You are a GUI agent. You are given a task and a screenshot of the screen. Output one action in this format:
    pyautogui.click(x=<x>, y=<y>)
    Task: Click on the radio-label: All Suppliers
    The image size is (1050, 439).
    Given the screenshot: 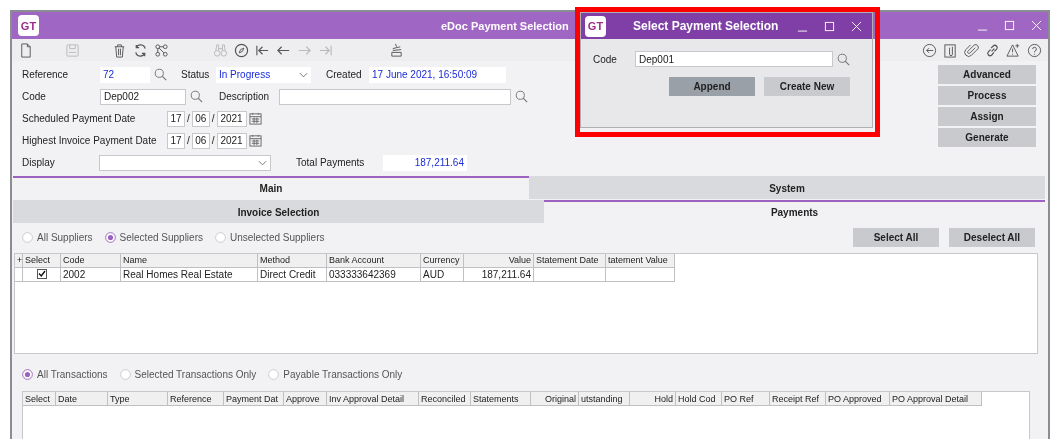 What is the action you would take?
    pyautogui.click(x=65, y=238)
    